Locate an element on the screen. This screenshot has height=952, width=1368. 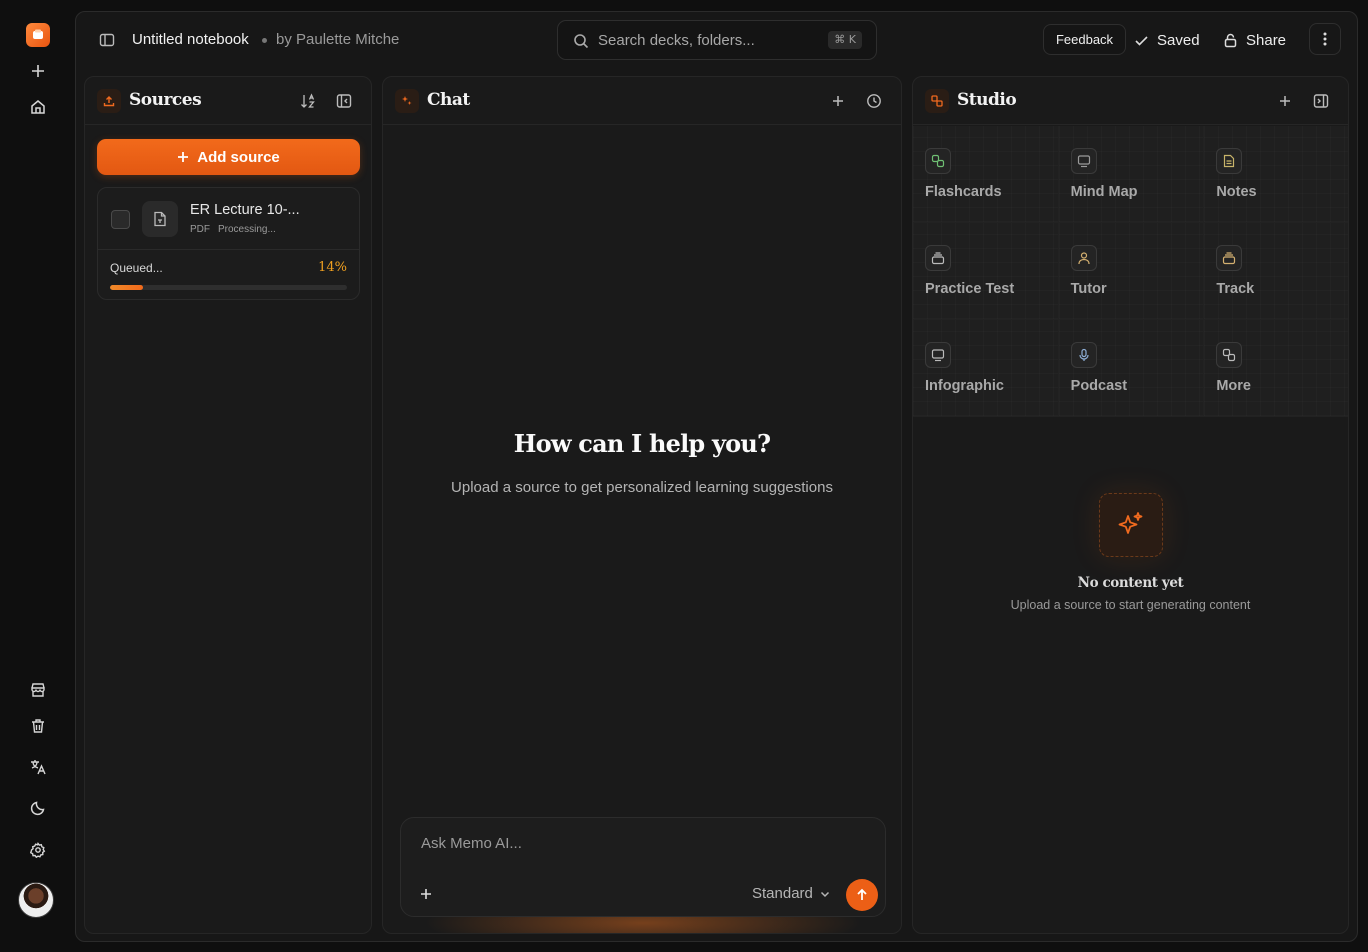
sparkle-icon is located at coordinates (1131, 525).